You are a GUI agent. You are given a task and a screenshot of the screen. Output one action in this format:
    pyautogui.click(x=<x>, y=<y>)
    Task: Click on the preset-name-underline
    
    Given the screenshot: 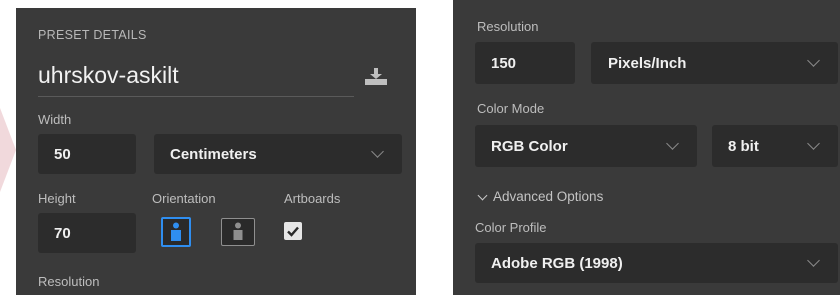 What is the action you would take?
    pyautogui.click(x=196, y=96)
    